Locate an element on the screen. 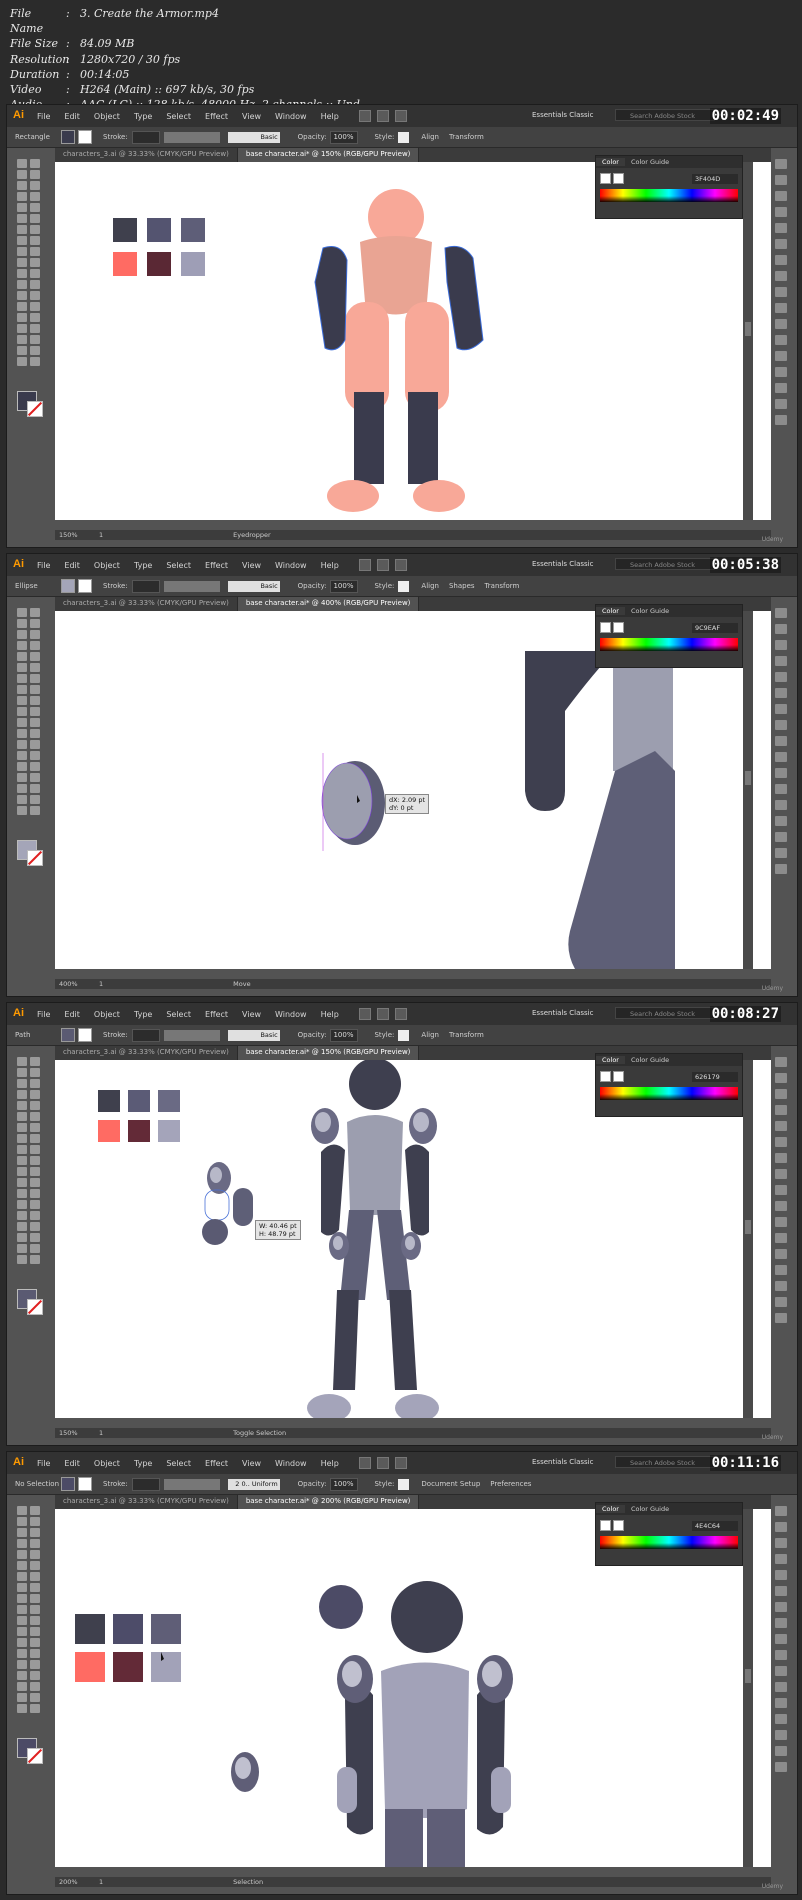 Image resolution: width=802 pixels, height=1900 pixels. menu-item: Type is located at coordinates (143, 1014).